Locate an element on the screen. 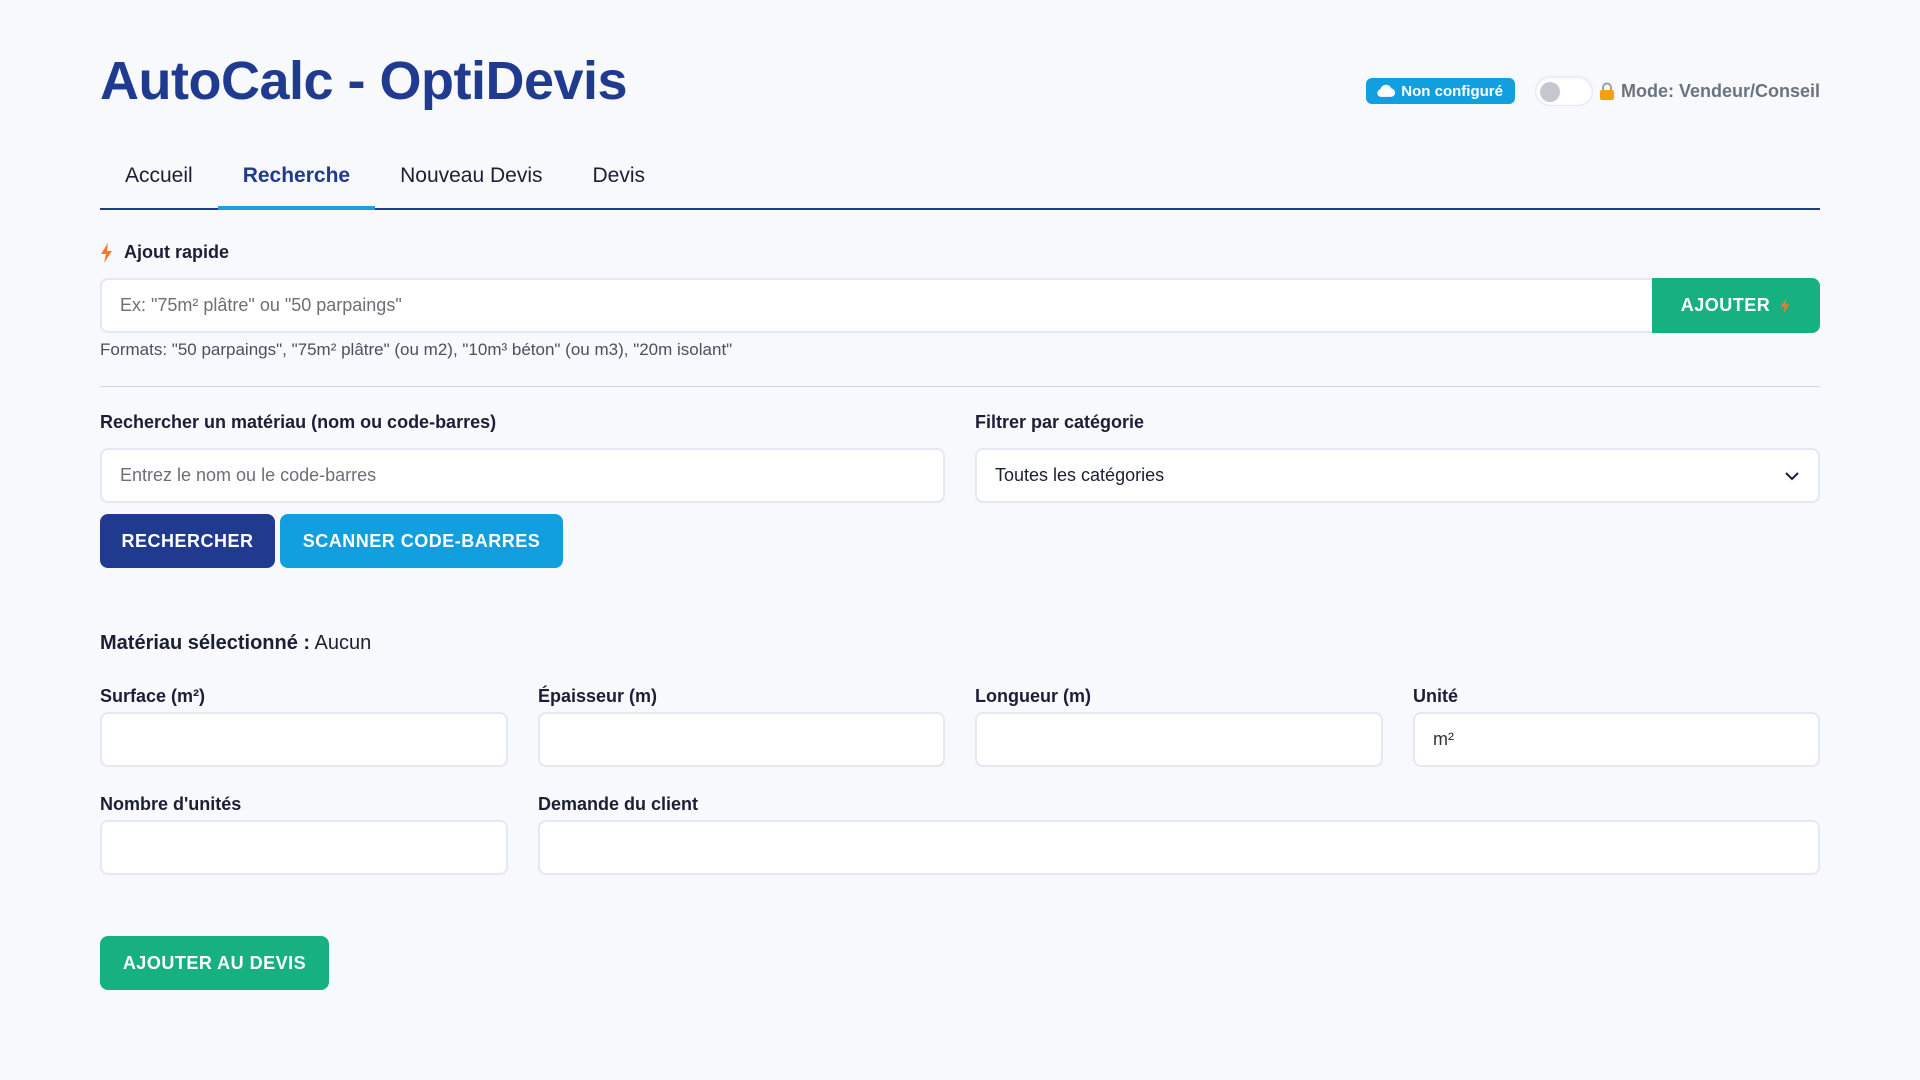  mode-switcher: Mode: Vendeur/Conseil is located at coordinates (1677, 91).